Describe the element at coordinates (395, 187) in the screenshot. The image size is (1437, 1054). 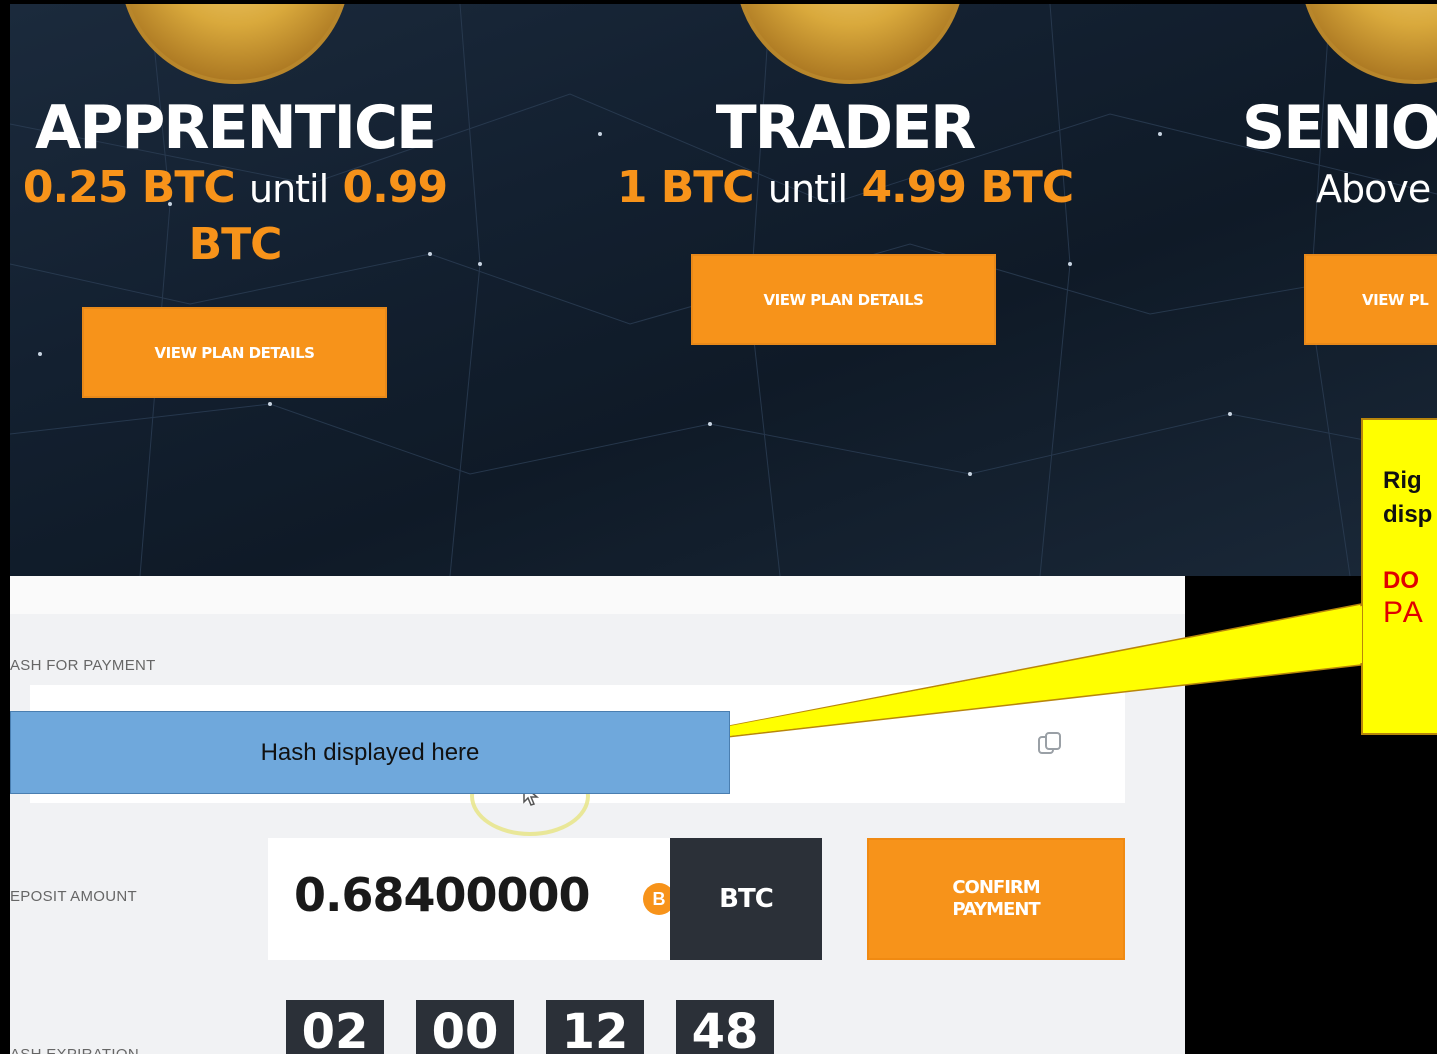
I see `range-end: 0.99` at that location.